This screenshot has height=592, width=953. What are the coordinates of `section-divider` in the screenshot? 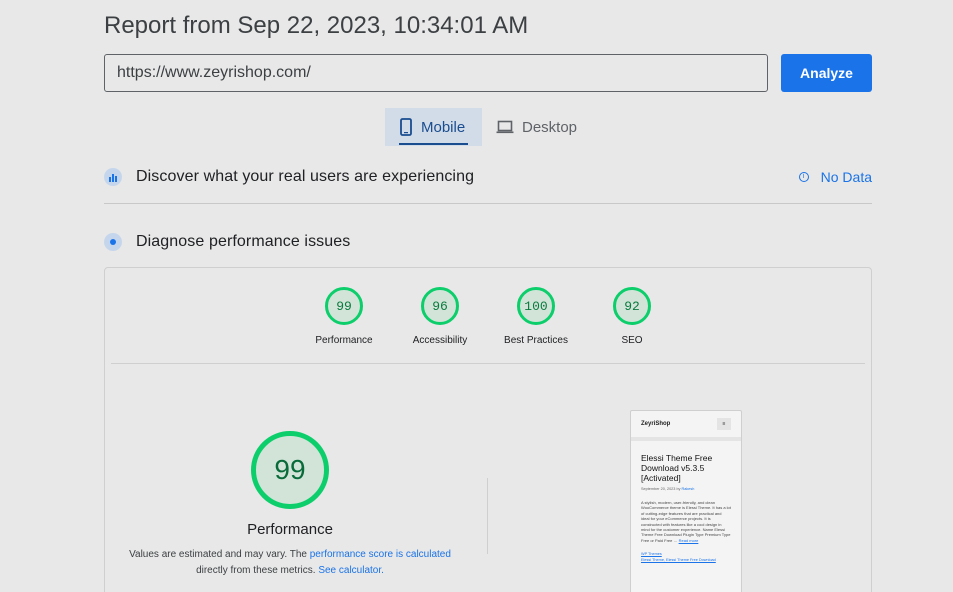 It's located at (488, 203).